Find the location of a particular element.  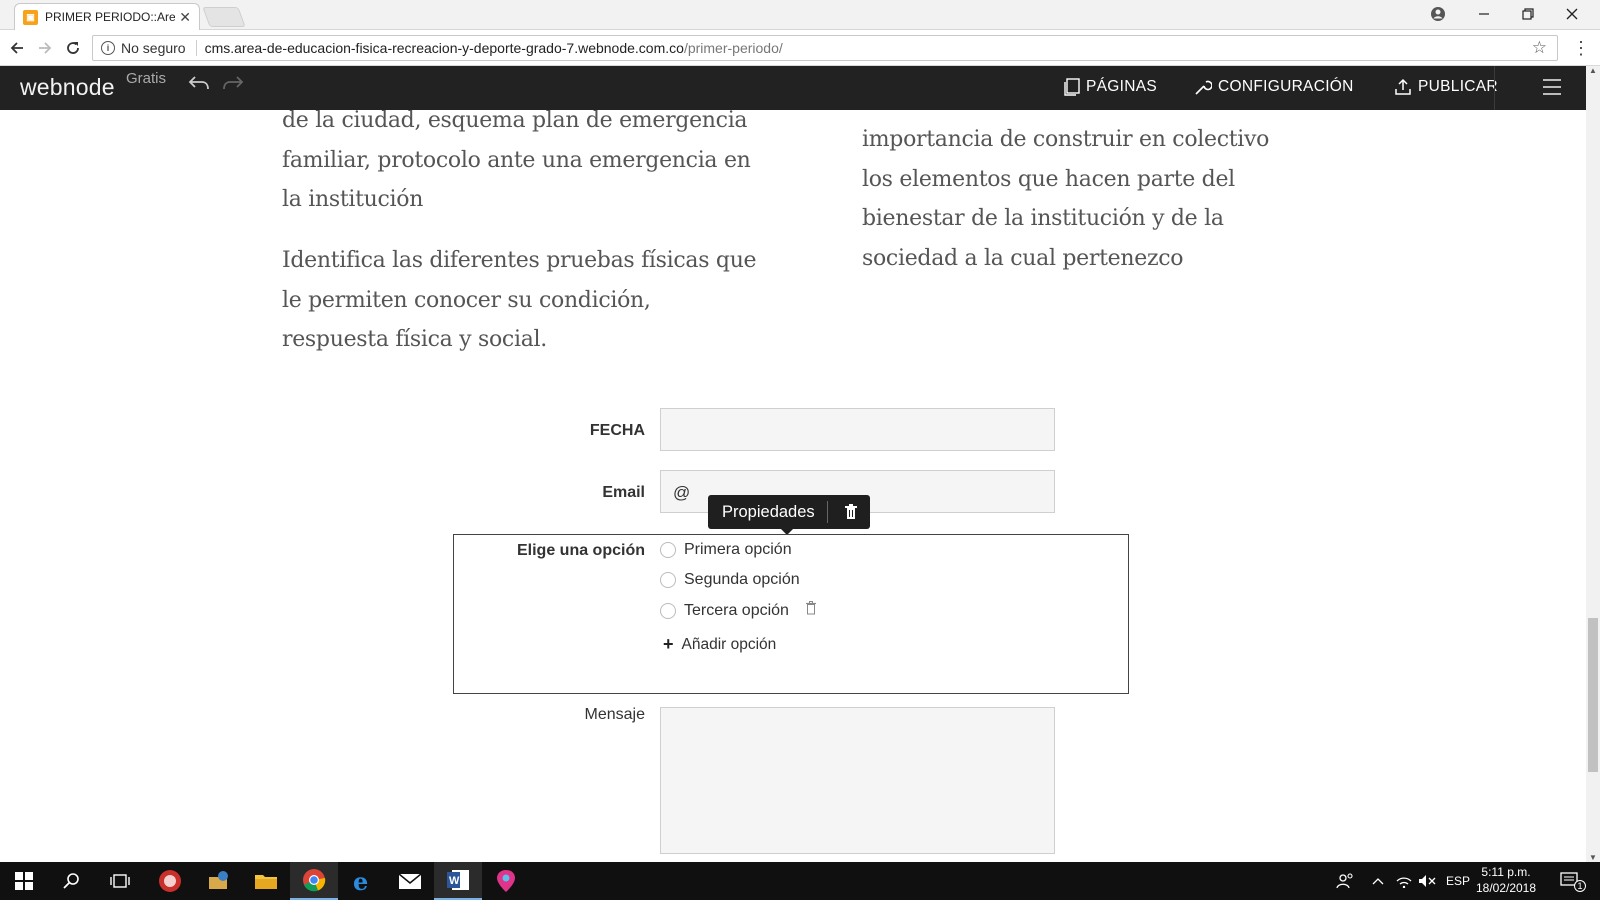

svg-text: W is located at coordinates (454, 881).